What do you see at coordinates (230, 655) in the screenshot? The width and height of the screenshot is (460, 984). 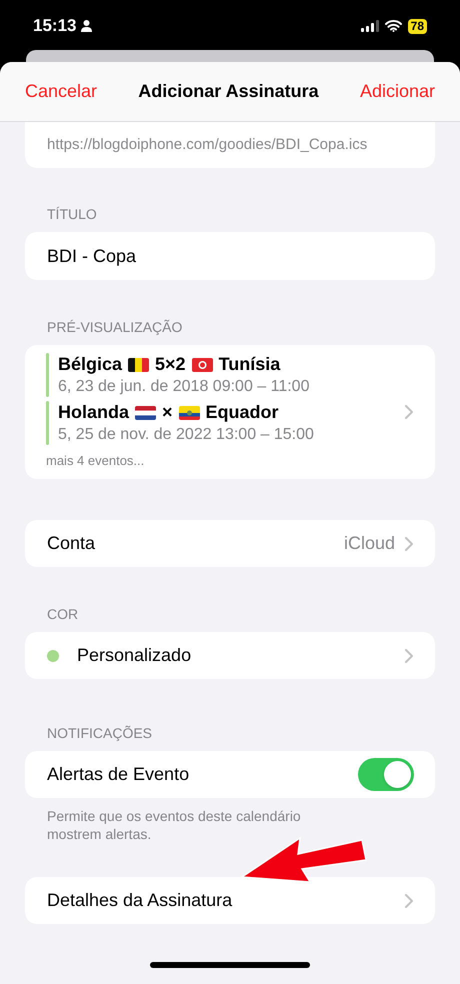 I see `color-row: Personalizado` at bounding box center [230, 655].